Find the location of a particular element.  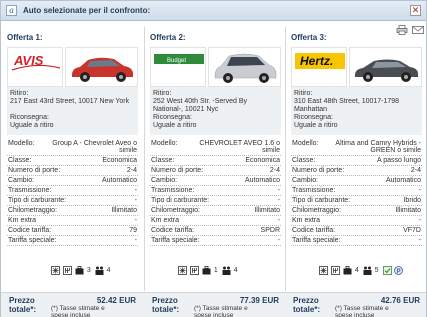

luggage-icon is located at coordinates (347, 270).